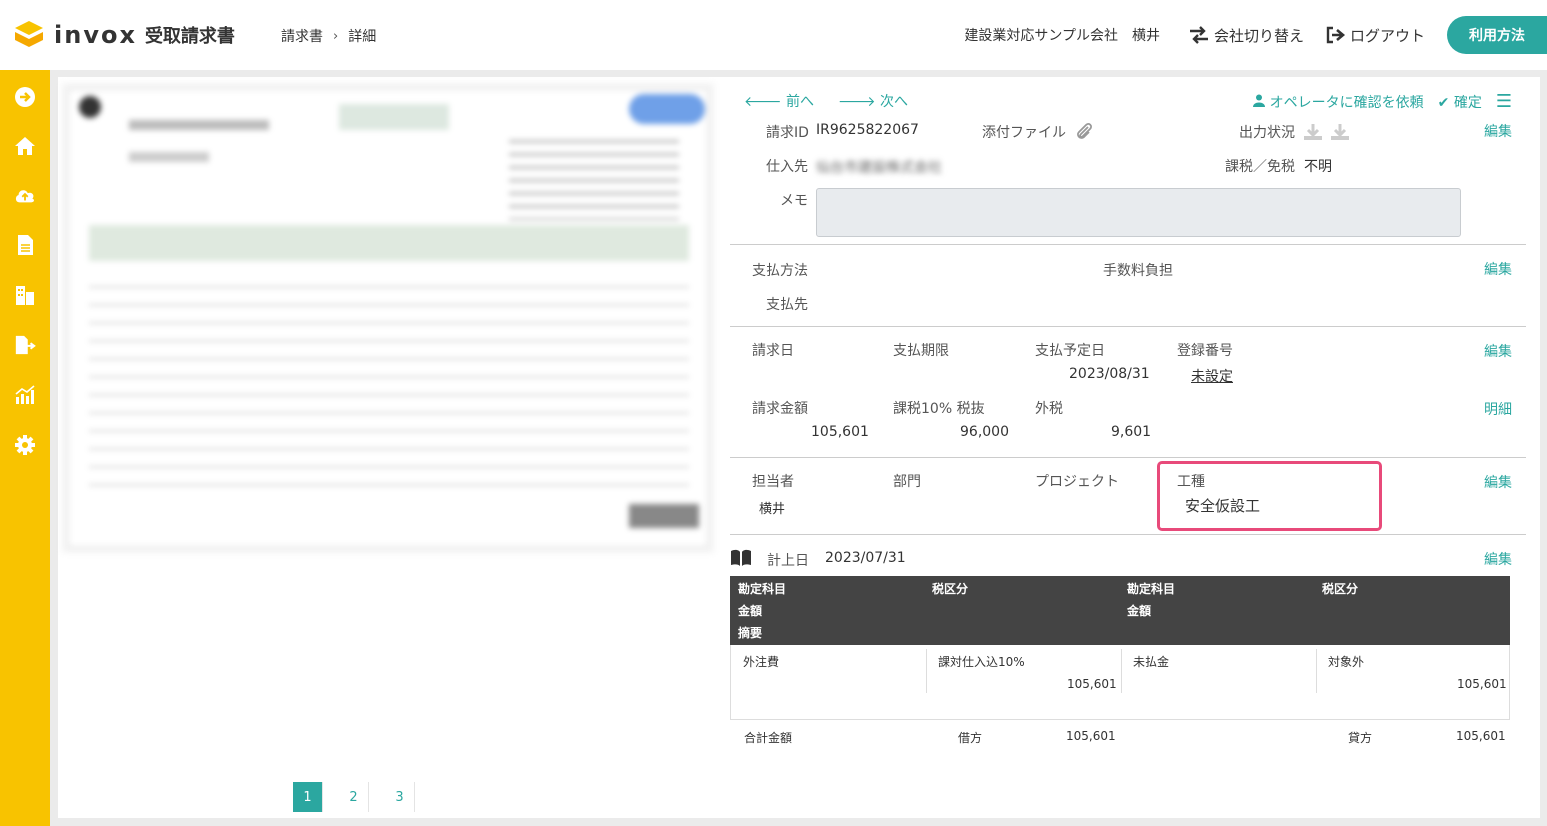 The width and height of the screenshot is (1547, 826). What do you see at coordinates (1387, 35) in the screenshot?
I see `logout-label: ログアウト` at bounding box center [1387, 35].